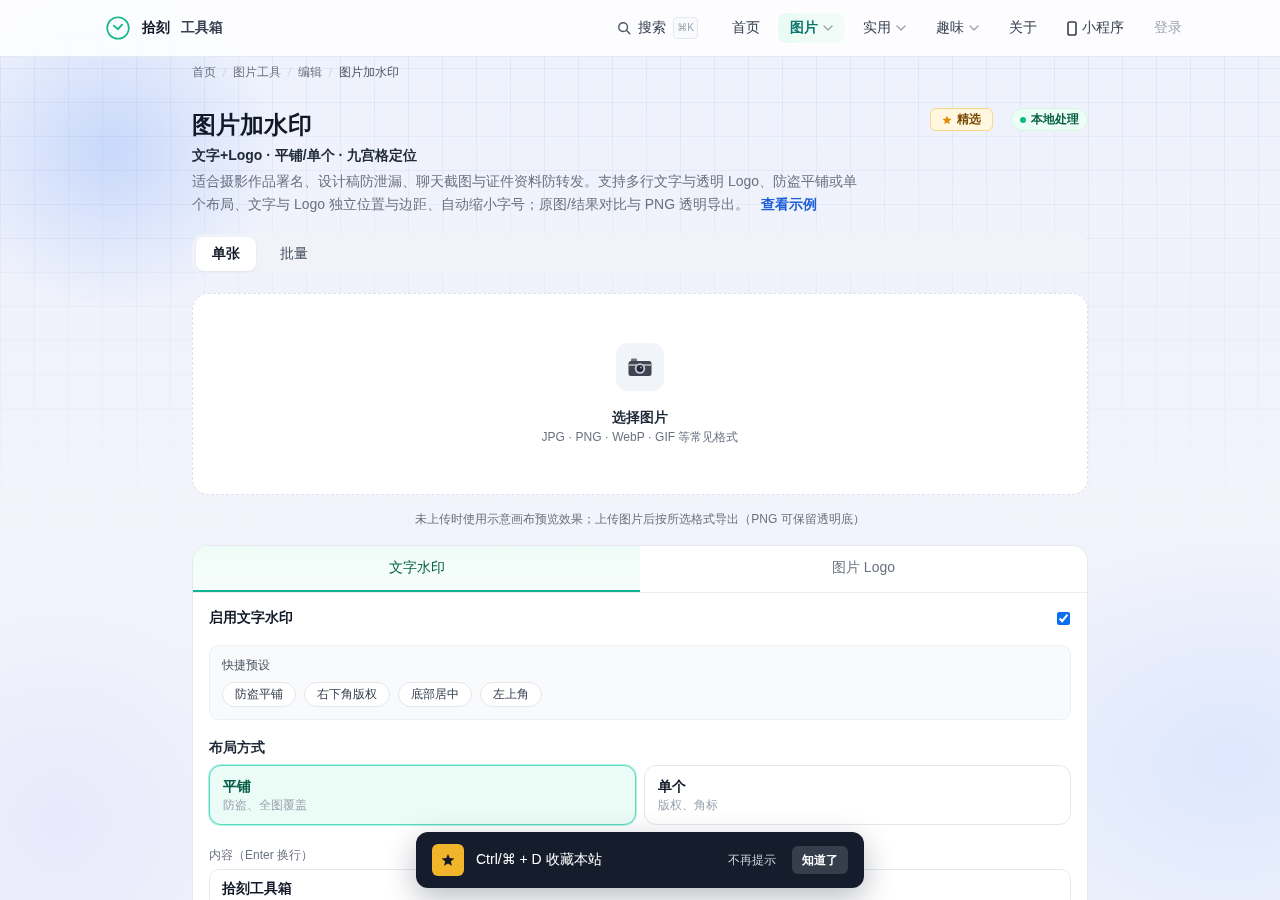 The height and width of the screenshot is (900, 1280). I want to click on star-icon, so click(947, 119).